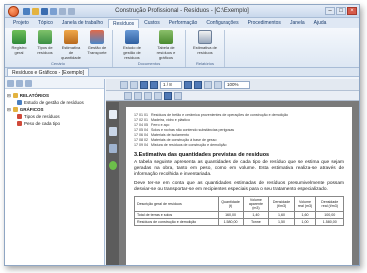  Describe the element at coordinates (132, 37) in the screenshot. I see `document-icon` at that location.